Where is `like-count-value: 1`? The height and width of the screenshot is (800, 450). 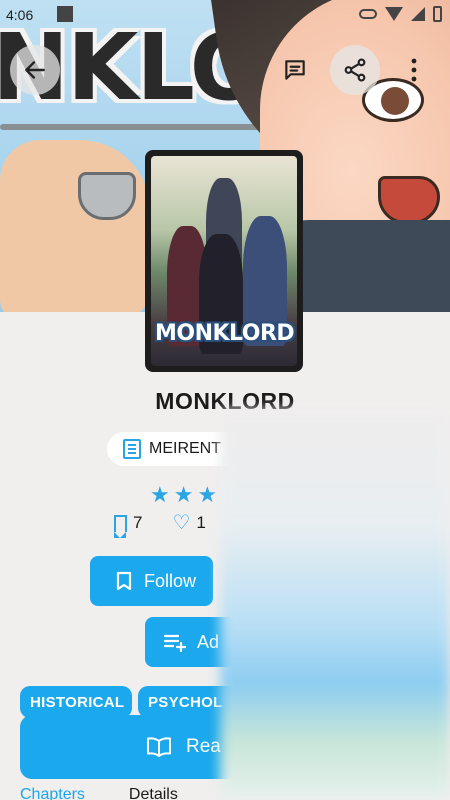 like-count-value: 1 is located at coordinates (201, 522).